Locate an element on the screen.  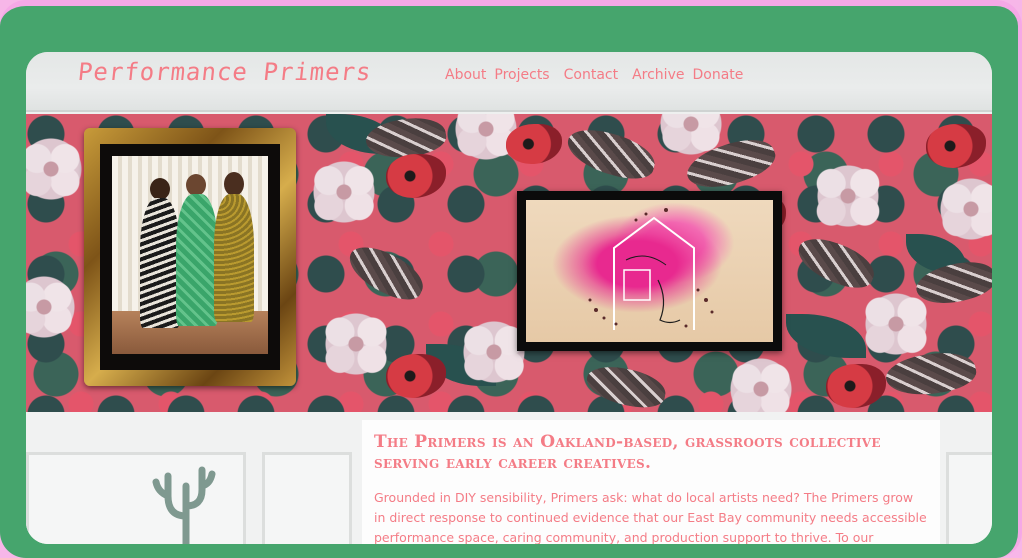
main-nav: About Projects Contact Archive Donate is located at coordinates (594, 75).